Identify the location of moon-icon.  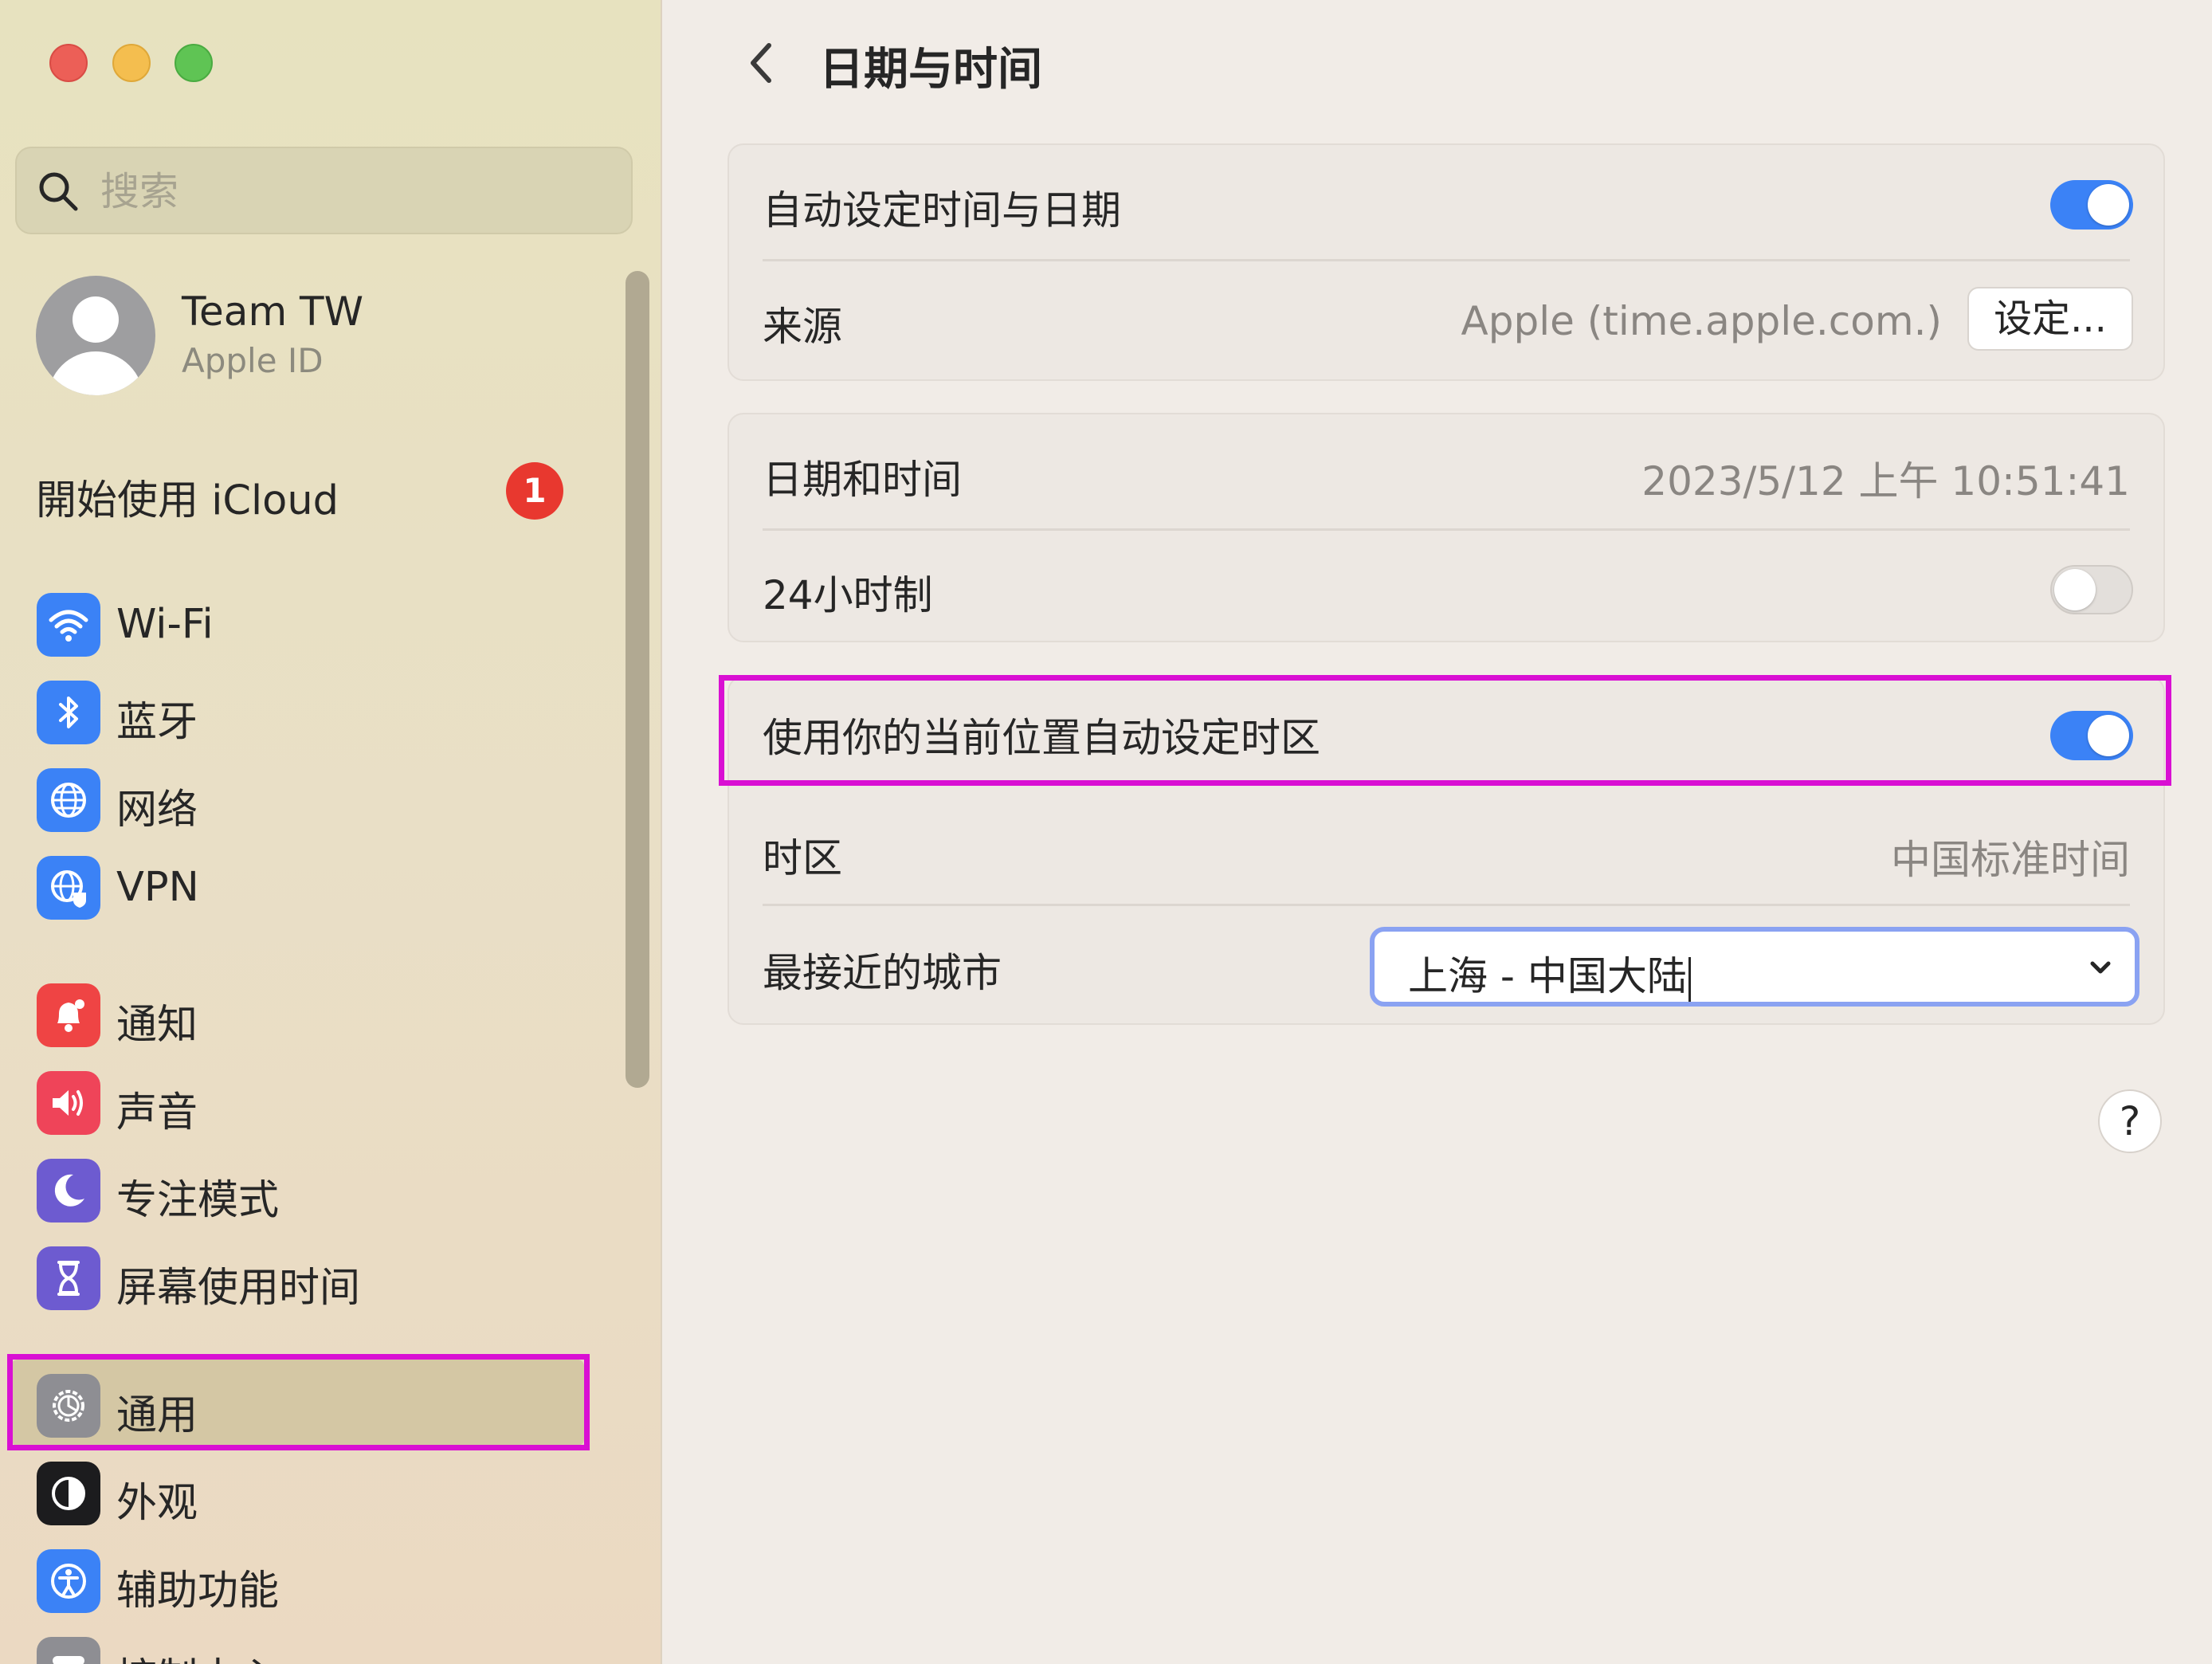
(68, 1190).